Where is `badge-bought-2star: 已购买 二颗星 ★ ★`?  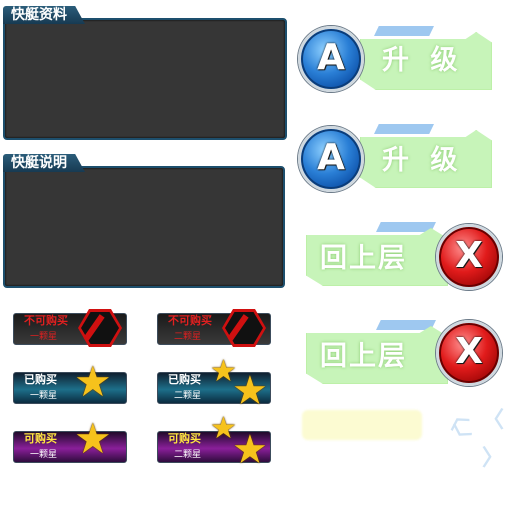
badge-bought-2star: 已购买 二颗星 ★ ★ is located at coordinates (214, 384).